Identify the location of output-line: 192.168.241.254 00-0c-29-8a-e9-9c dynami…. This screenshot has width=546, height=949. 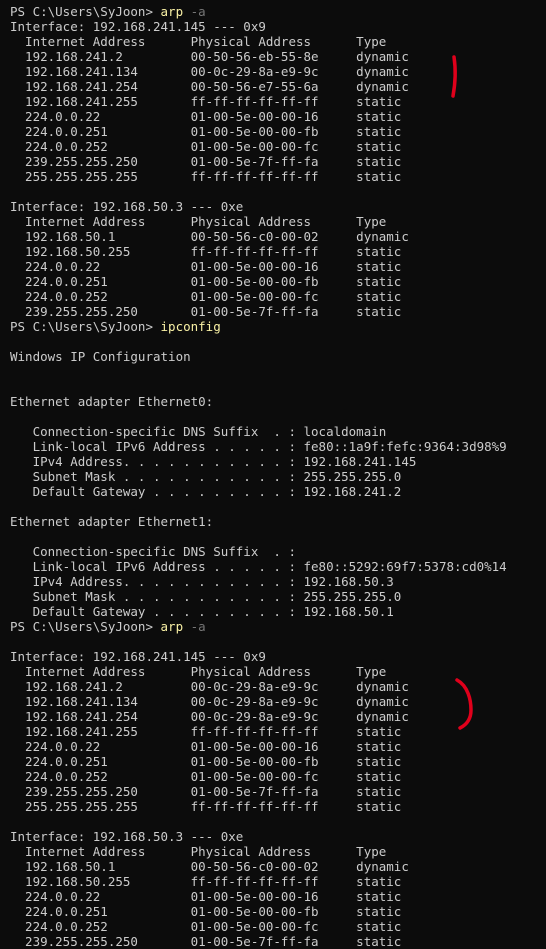
(209, 716).